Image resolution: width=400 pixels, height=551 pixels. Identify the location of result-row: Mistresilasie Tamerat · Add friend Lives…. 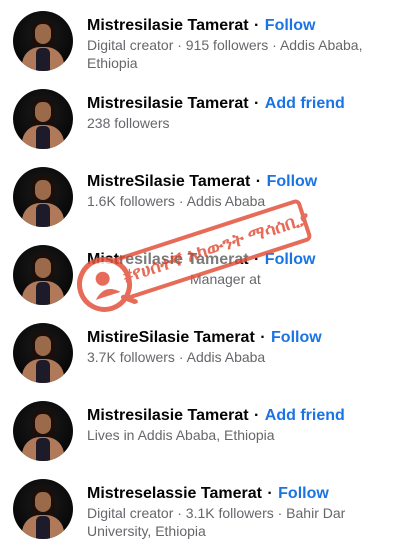
(200, 436).